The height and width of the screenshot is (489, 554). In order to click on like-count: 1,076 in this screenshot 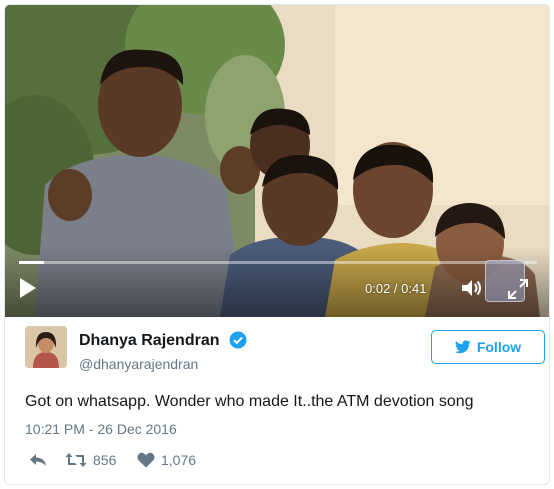, I will do `click(179, 460)`.